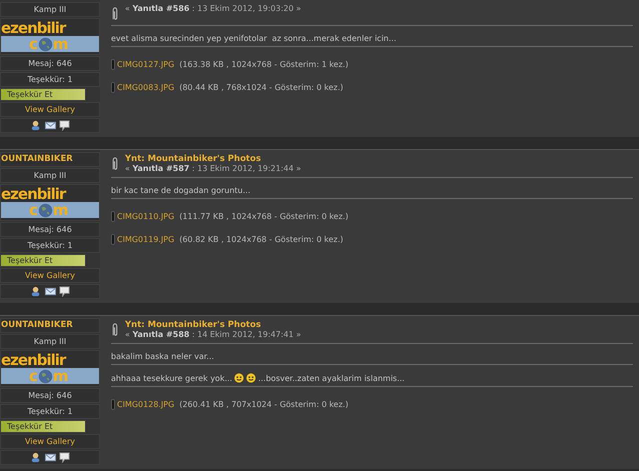 This screenshot has height=471, width=639. I want to click on attachment-info: (60.82 KB , 1024x768 - Gösterim: 0 kez.), so click(261, 239).